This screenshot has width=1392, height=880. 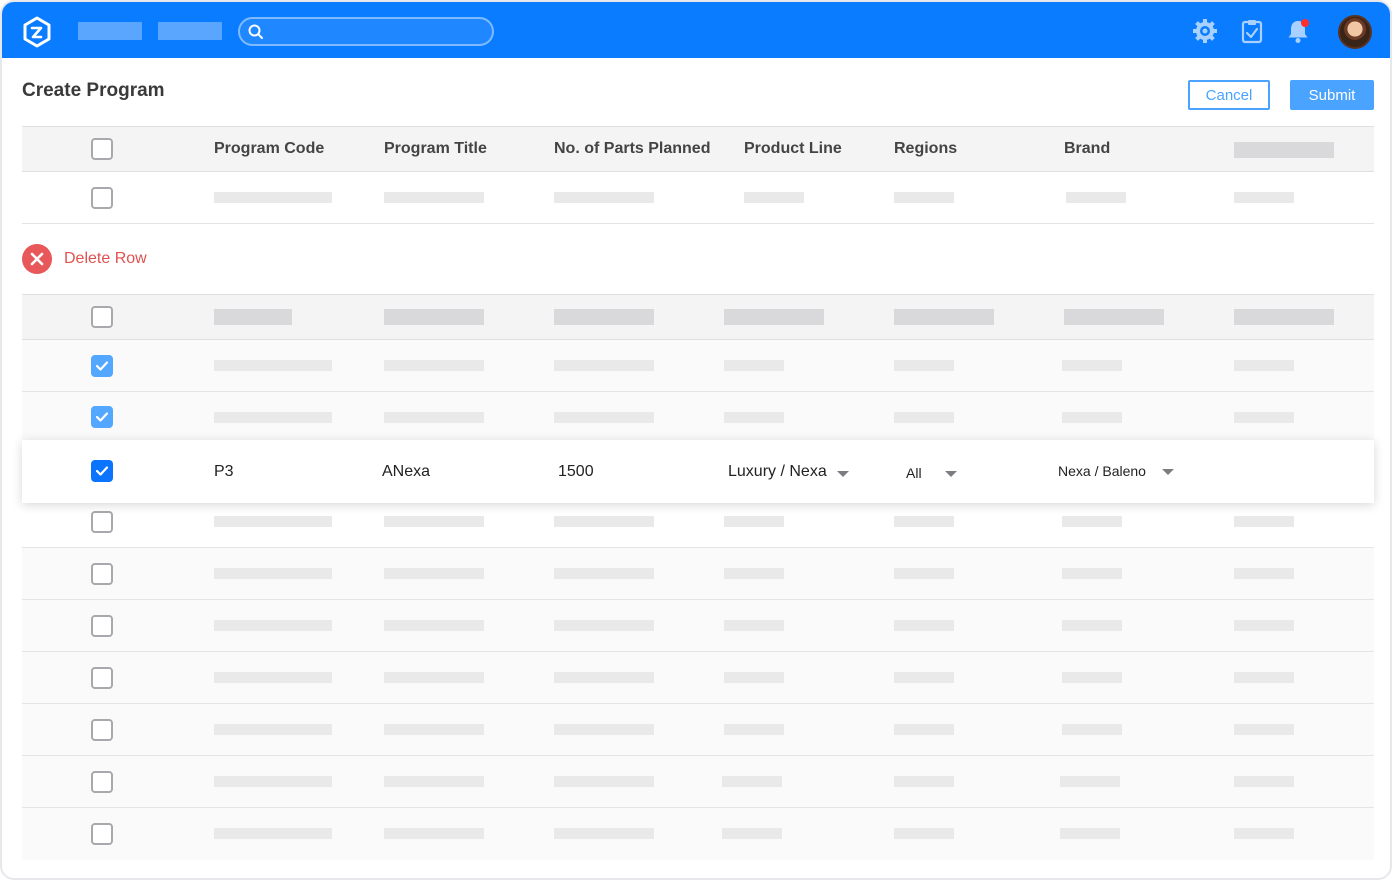 I want to click on top-navigation-bar, so click(x=696, y=30).